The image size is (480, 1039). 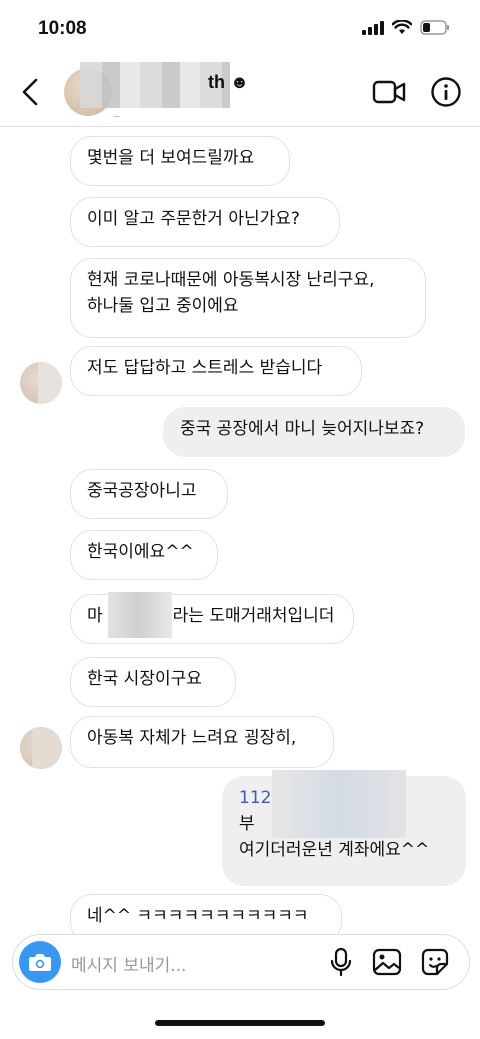 What do you see at coordinates (205, 368) in the screenshot?
I see `message-text: 저도 답답하고 스트레스 받습니다` at bounding box center [205, 368].